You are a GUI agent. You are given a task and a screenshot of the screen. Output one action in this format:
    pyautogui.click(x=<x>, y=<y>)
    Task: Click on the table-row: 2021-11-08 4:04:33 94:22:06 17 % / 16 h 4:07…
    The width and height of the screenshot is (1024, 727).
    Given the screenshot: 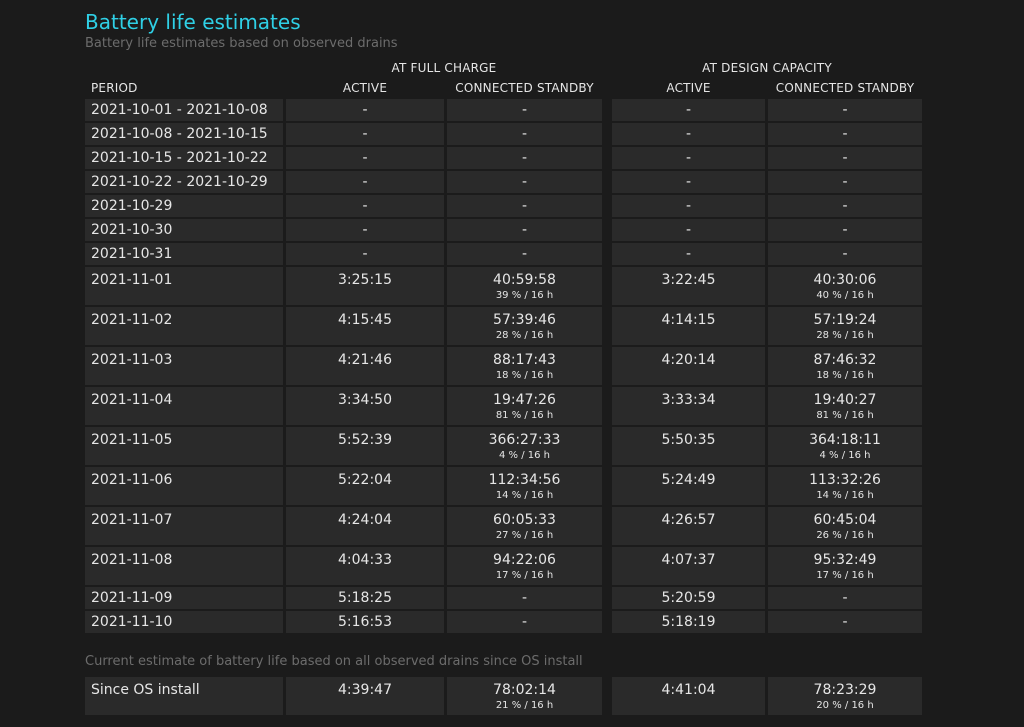 What is the action you would take?
    pyautogui.click(x=503, y=566)
    